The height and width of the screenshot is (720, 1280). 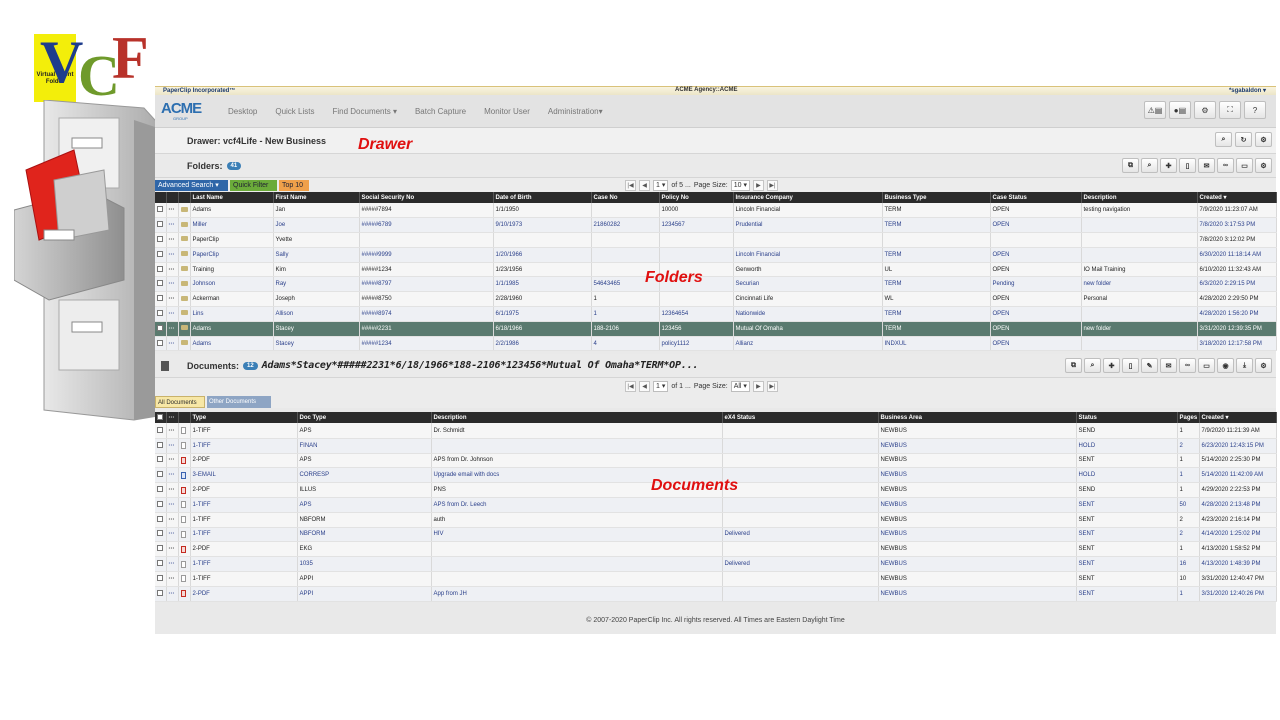 What do you see at coordinates (772, 386) in the screenshot?
I see `last-page-icon: ▶|` at bounding box center [772, 386].